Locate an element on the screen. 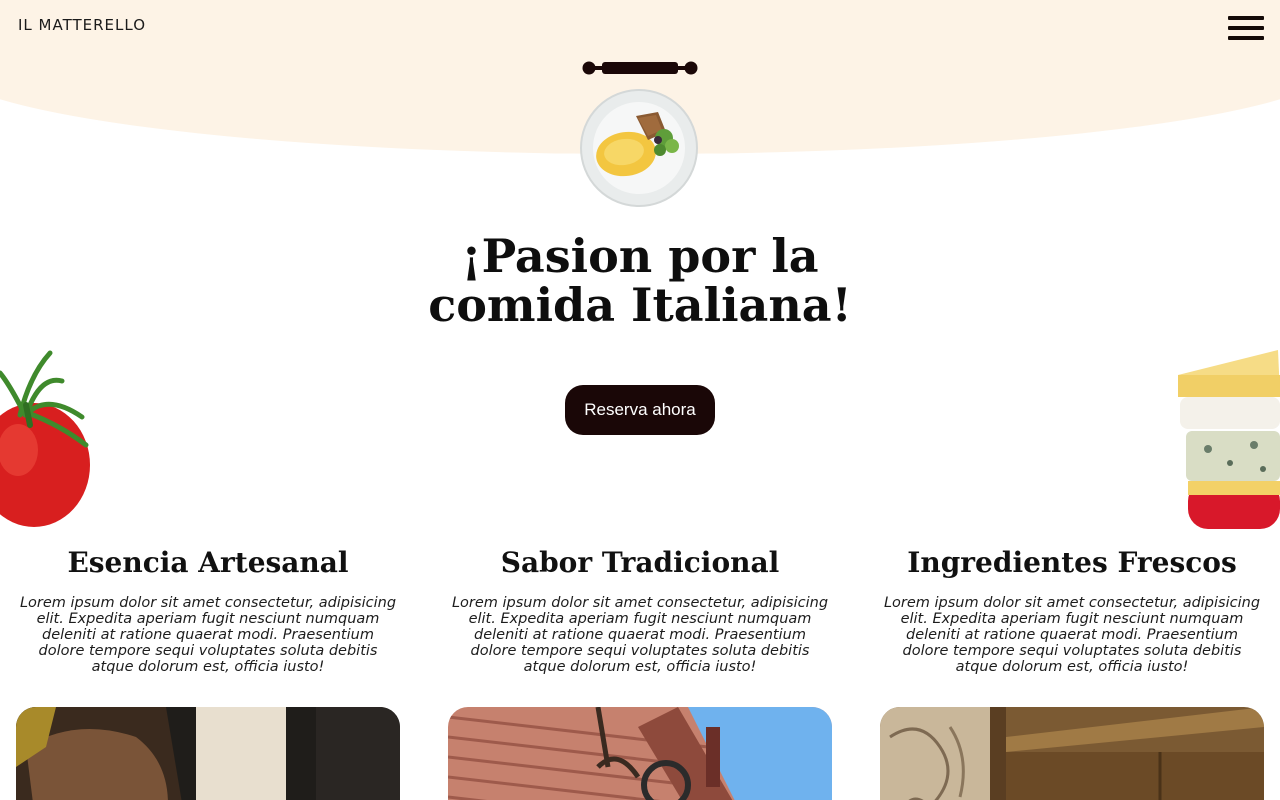  rolling-pin-icon is located at coordinates (640, 68).